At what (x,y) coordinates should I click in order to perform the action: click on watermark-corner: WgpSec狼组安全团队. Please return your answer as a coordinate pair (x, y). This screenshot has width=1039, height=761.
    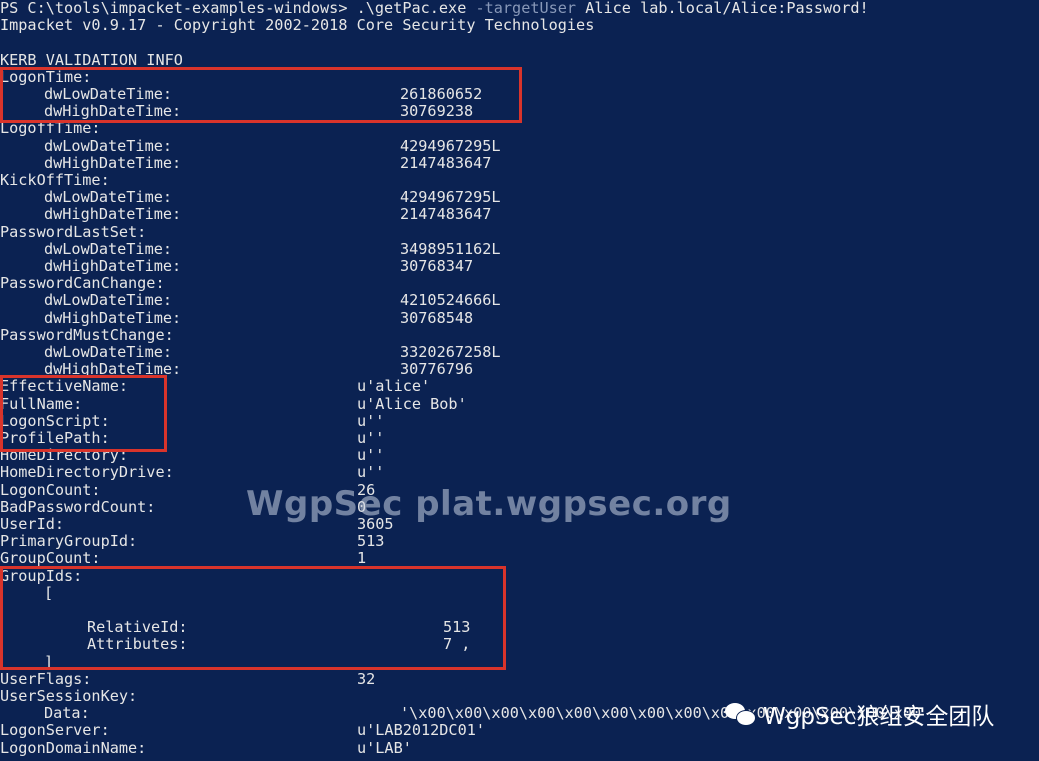
    Looking at the image, I should click on (859, 714).